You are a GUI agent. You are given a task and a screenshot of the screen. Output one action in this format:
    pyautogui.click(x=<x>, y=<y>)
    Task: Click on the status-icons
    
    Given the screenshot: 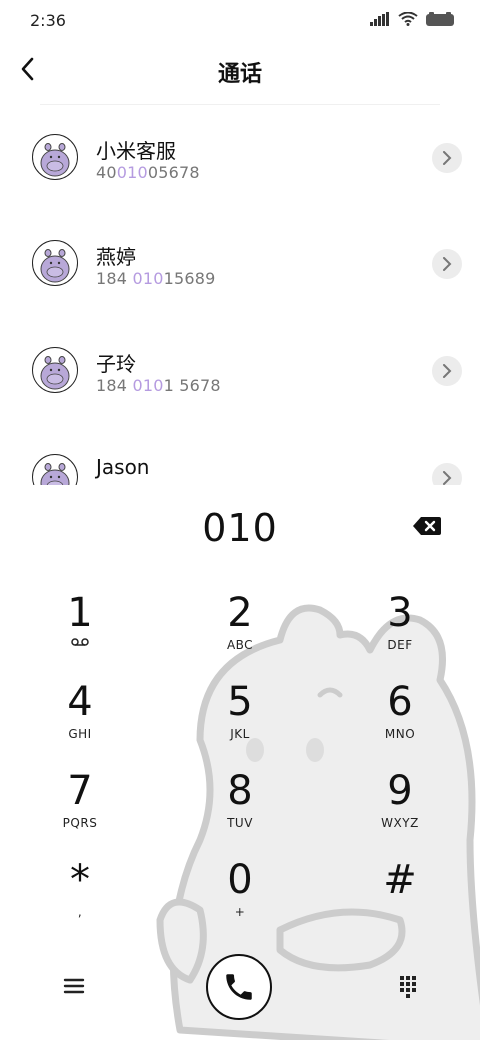 What is the action you would take?
    pyautogui.click(x=413, y=19)
    